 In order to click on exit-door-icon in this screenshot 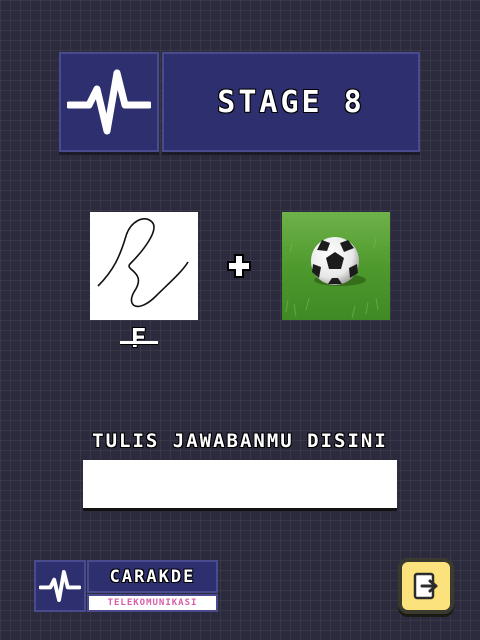, I will do `click(425, 586)`.